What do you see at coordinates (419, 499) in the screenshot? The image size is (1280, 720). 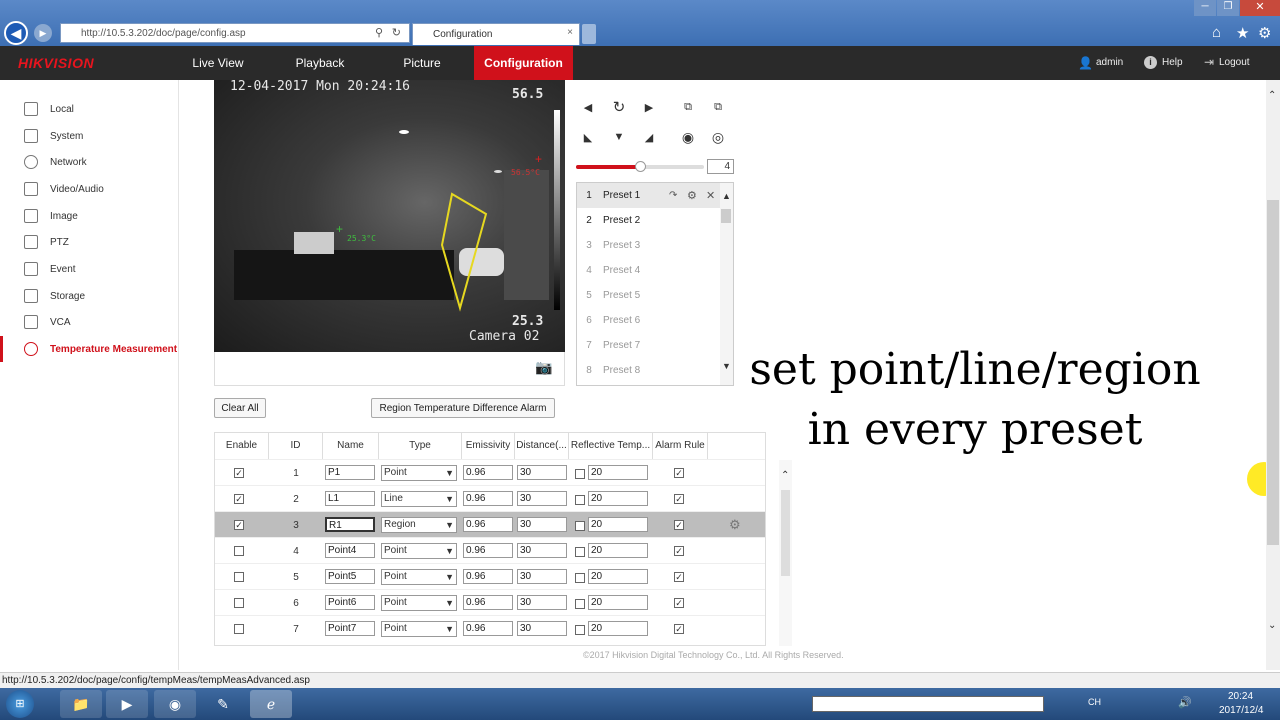 I see `type-select: Line ▼` at bounding box center [419, 499].